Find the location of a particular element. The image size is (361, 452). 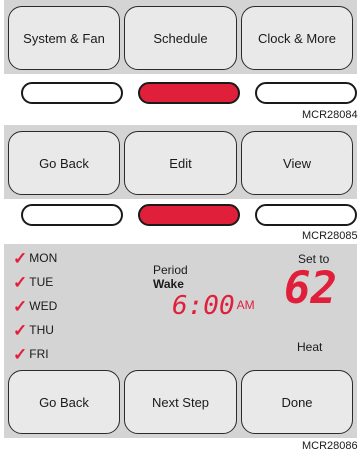

done-button: Done is located at coordinates (297, 402).